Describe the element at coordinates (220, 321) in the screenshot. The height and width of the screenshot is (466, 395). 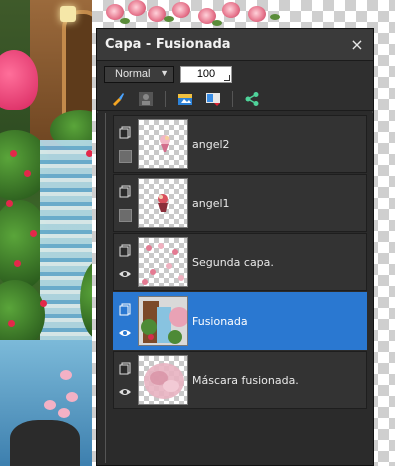
I see `layer-name: Fusionada` at that location.